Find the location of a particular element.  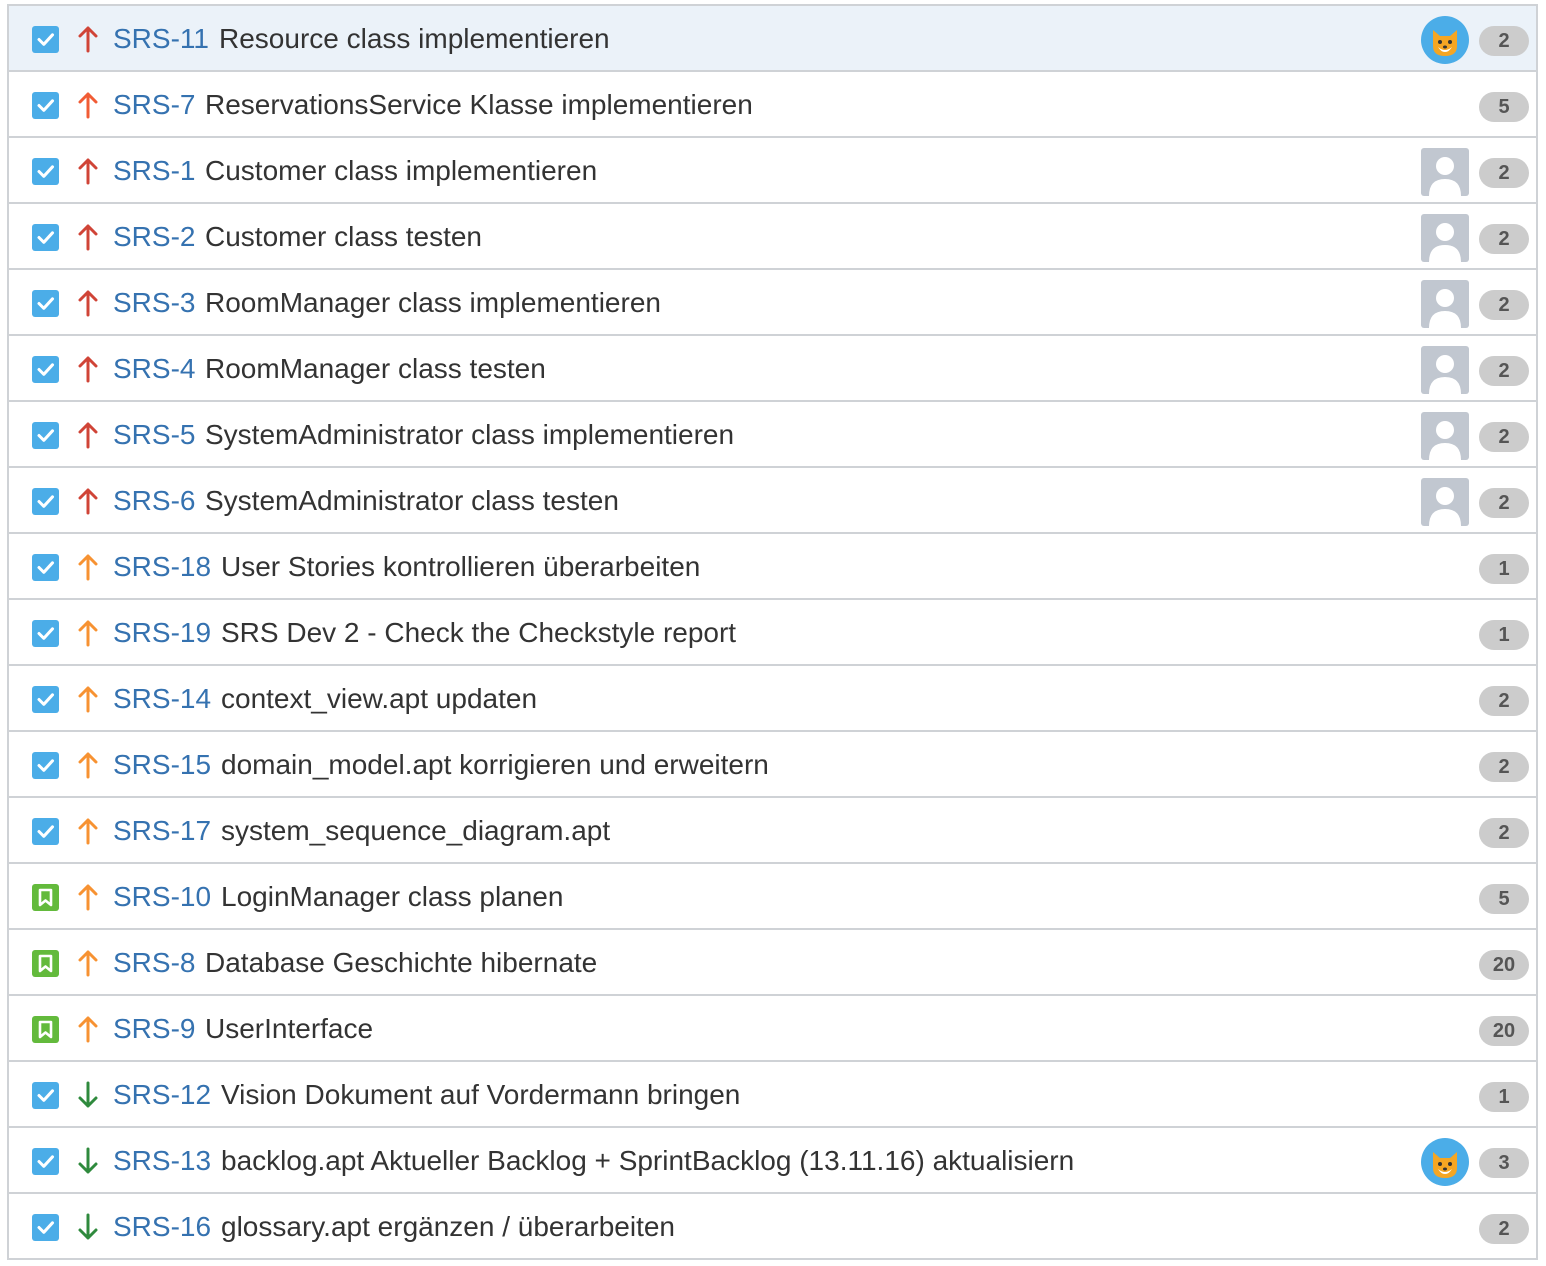

issue-summary: LoginManager class planen is located at coordinates (392, 896).